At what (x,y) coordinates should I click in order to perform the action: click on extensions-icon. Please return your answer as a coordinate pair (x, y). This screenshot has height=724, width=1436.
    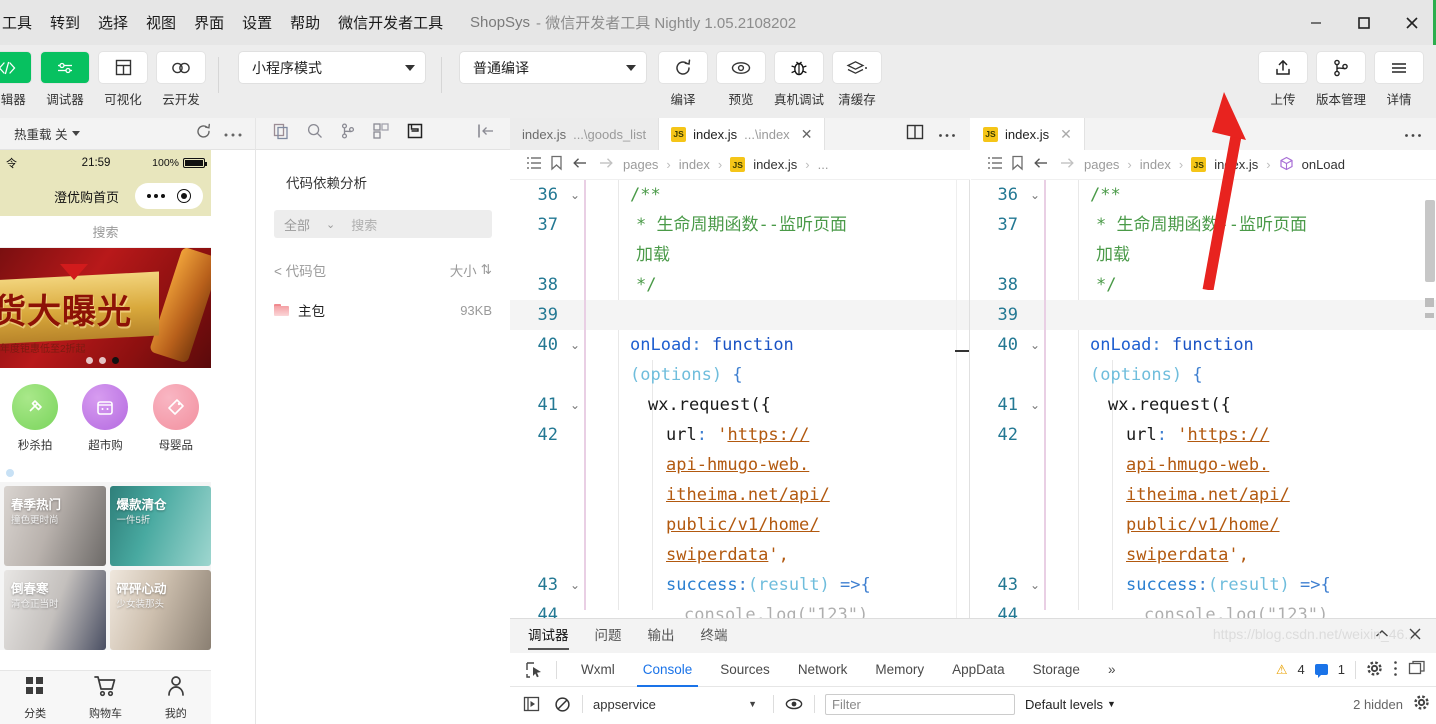
    Looking at the image, I should click on (381, 133).